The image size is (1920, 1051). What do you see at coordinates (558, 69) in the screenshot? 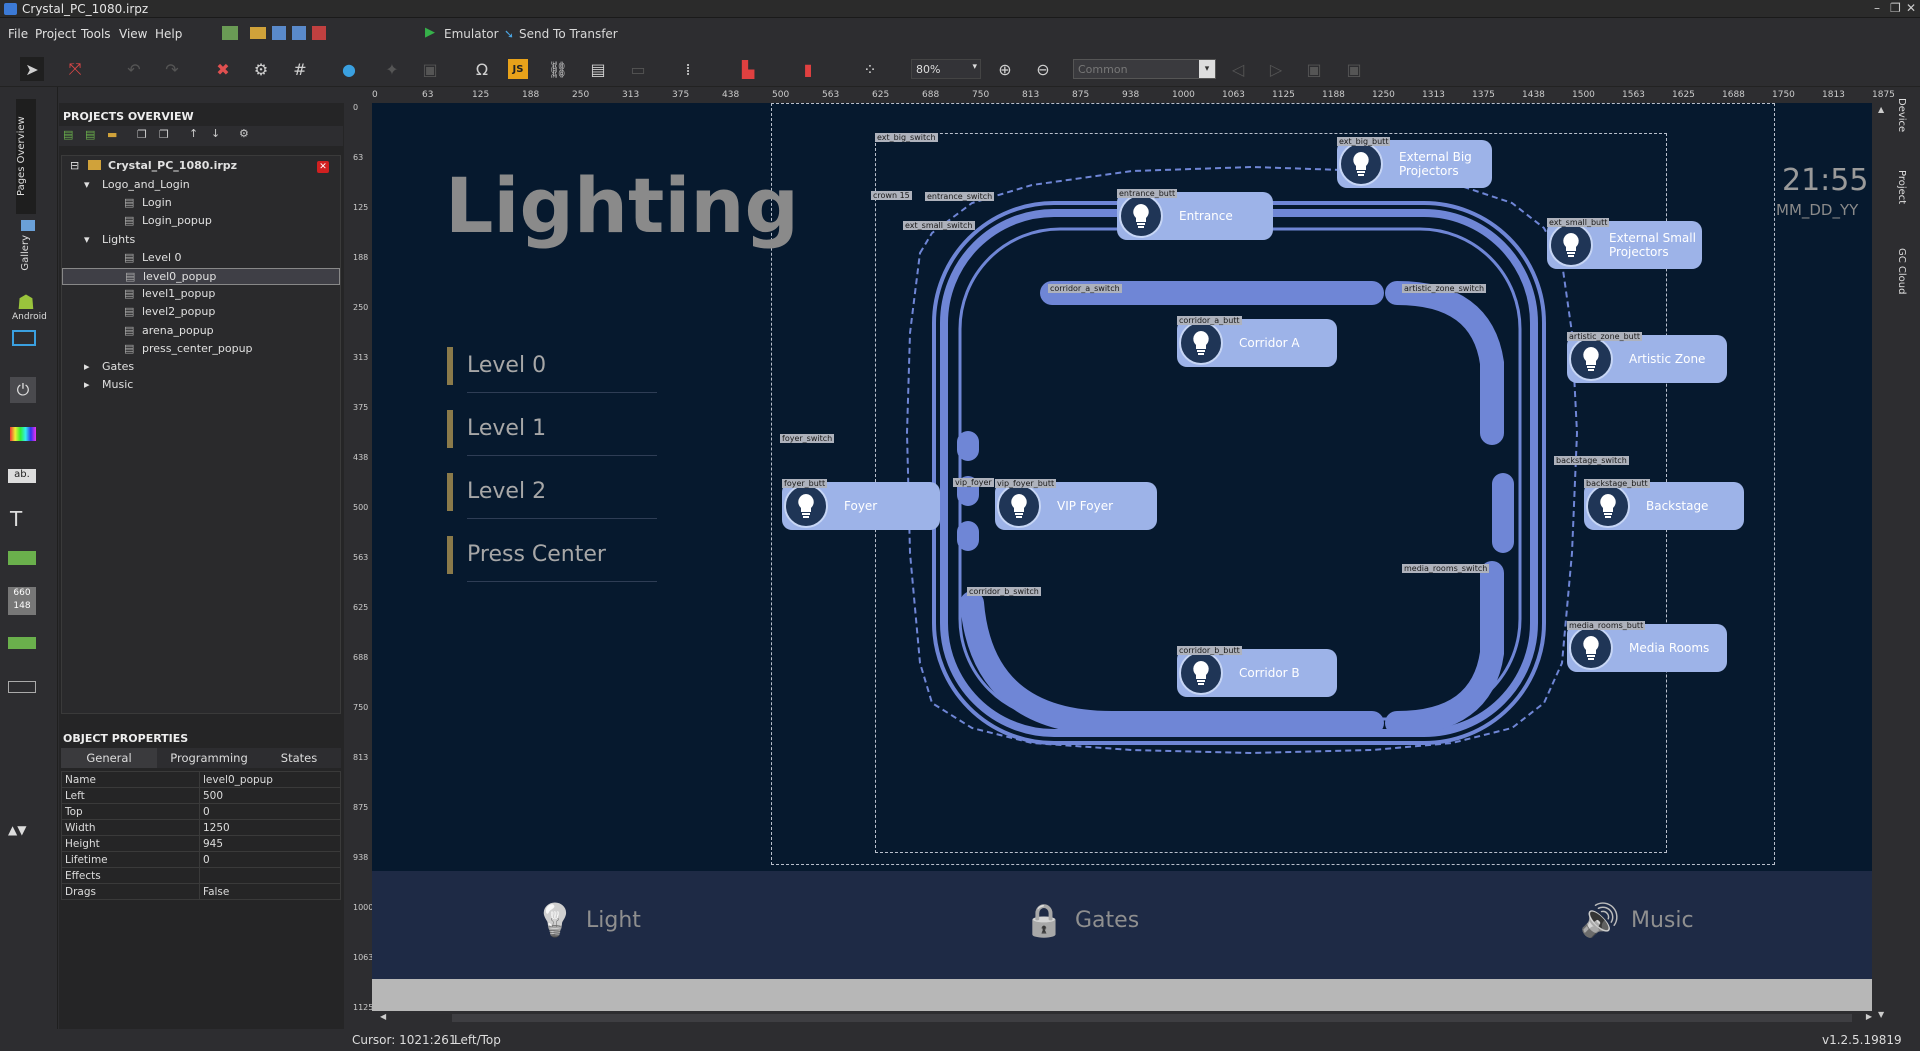
I see `link-icon: ⛓` at bounding box center [558, 69].